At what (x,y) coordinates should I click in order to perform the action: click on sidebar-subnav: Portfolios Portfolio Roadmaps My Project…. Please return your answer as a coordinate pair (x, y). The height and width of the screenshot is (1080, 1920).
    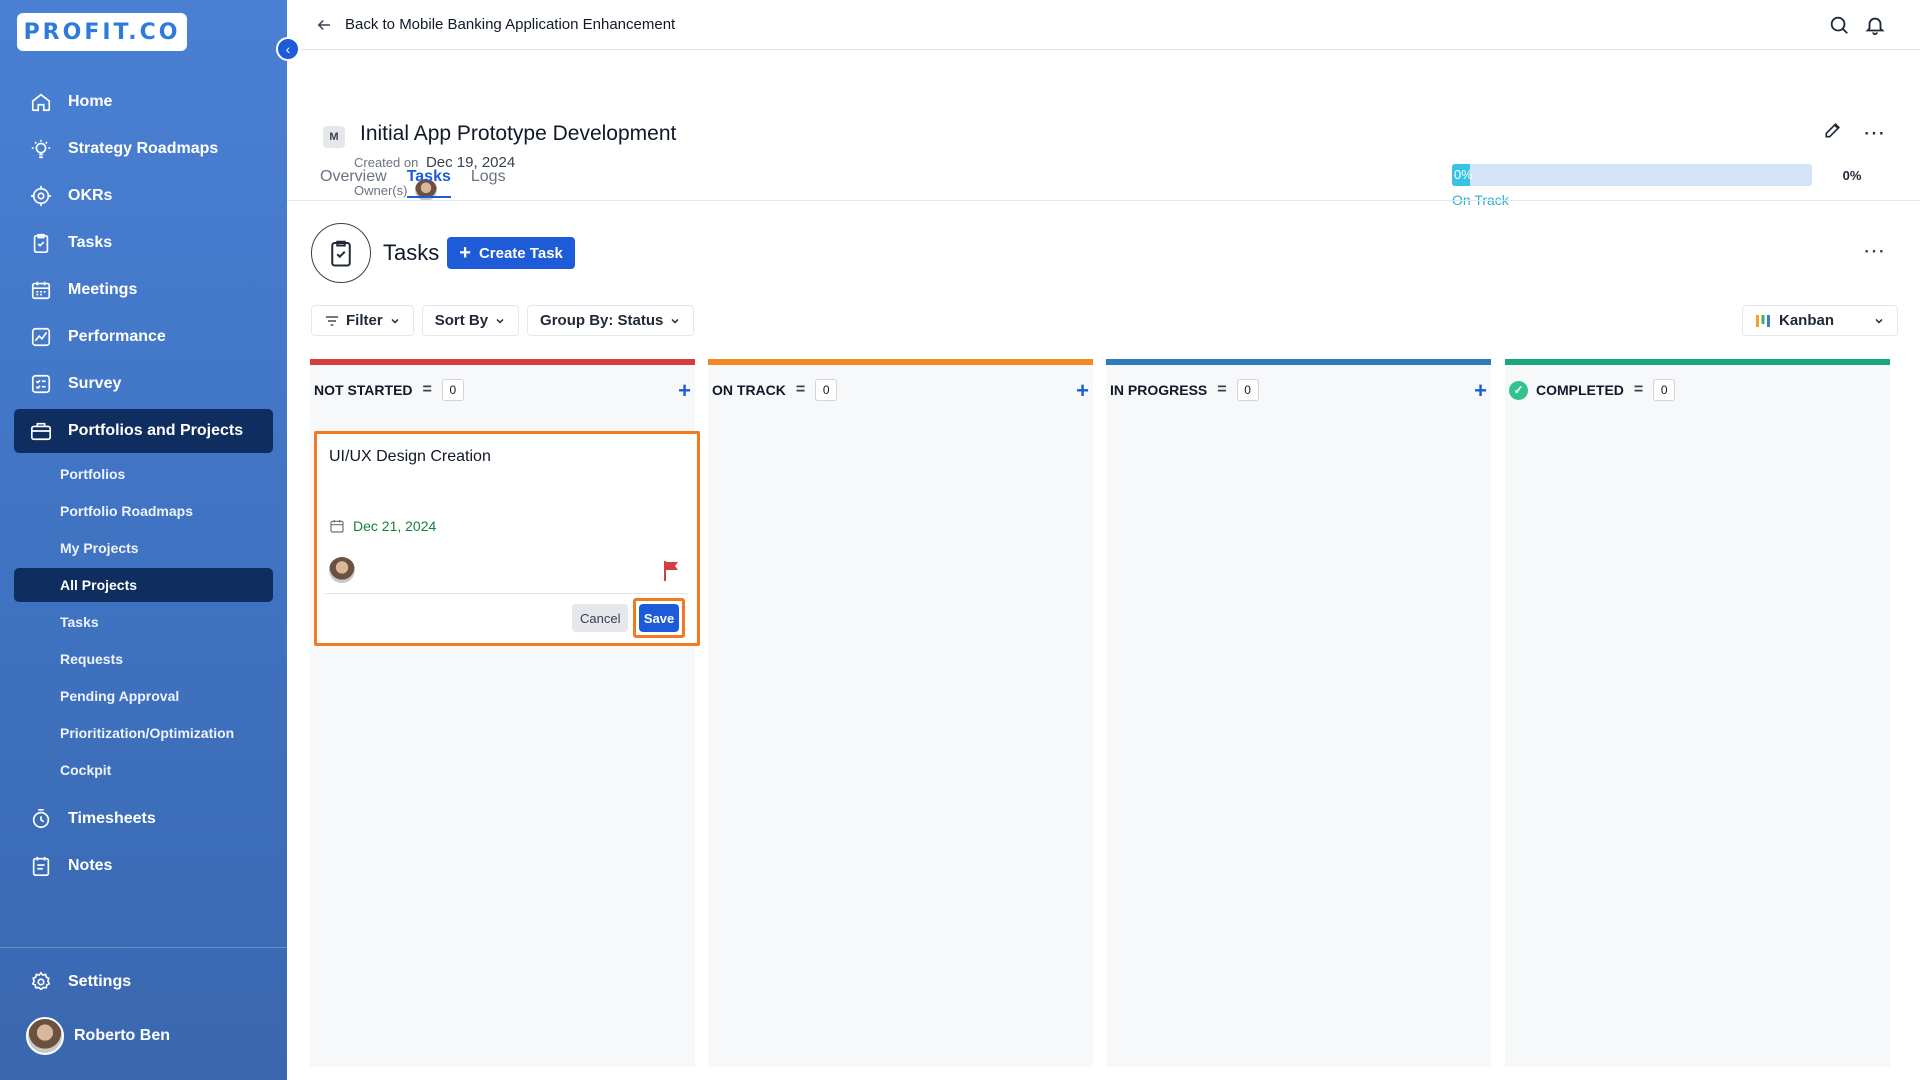
    Looking at the image, I should click on (143, 622).